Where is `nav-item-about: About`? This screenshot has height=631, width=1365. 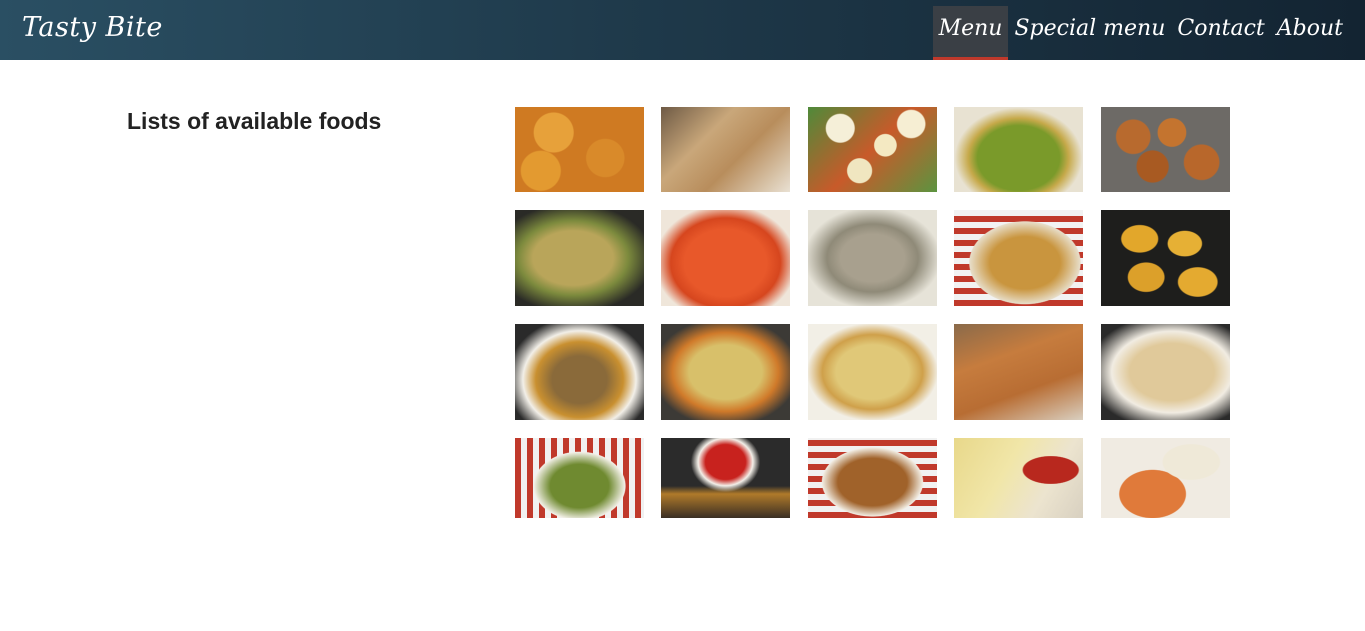
nav-item-about: About is located at coordinates (1310, 33).